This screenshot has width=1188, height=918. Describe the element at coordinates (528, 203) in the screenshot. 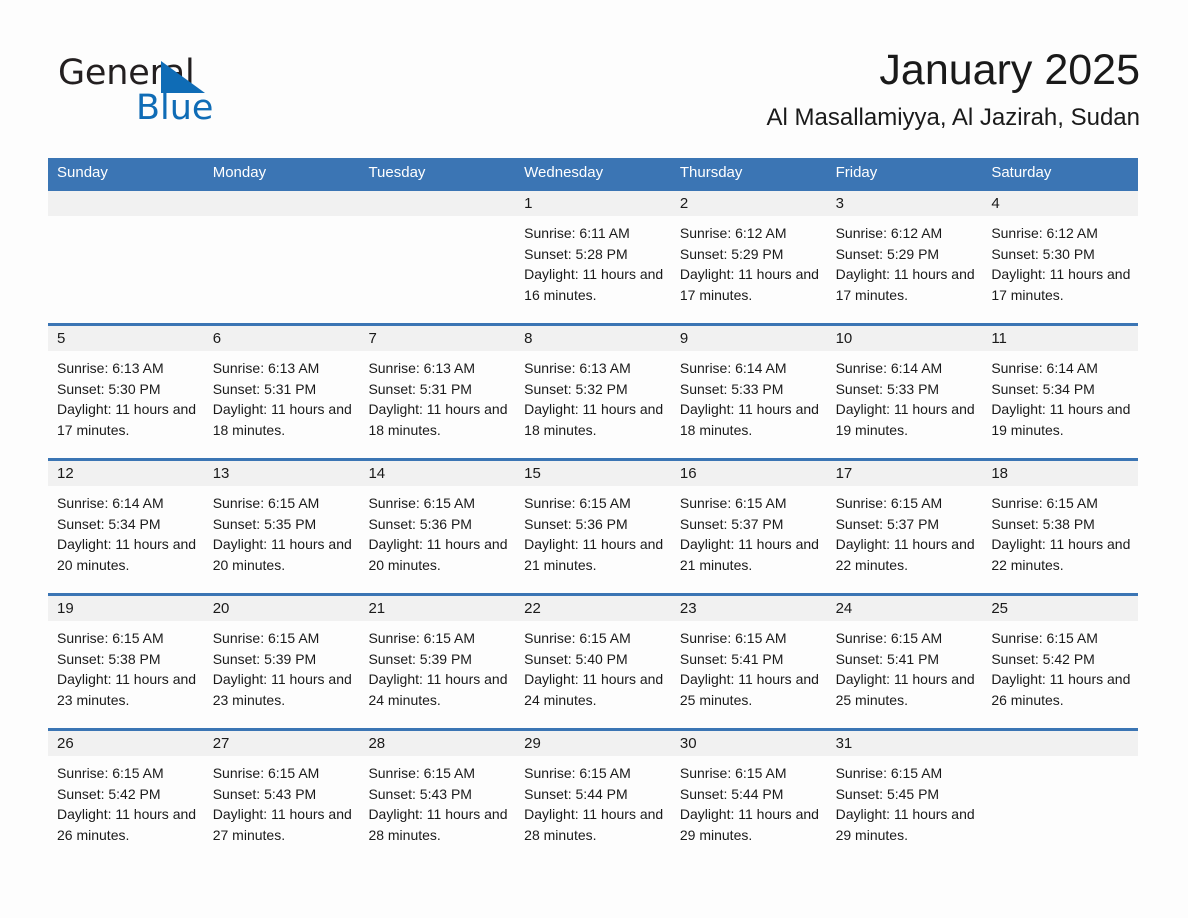

I see `day-number: 1` at that location.